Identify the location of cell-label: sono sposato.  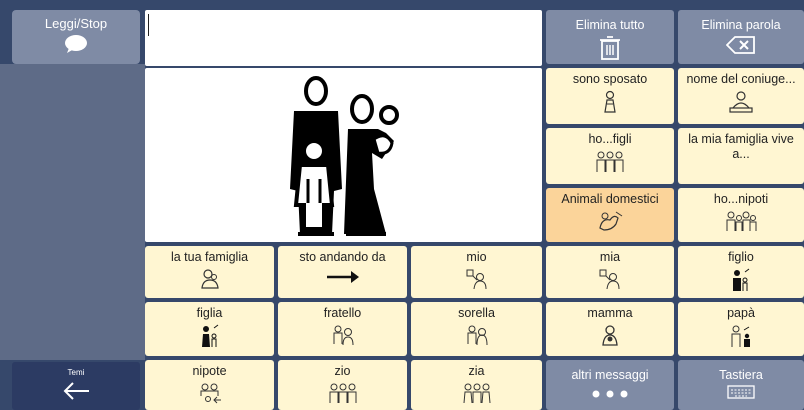
(610, 79).